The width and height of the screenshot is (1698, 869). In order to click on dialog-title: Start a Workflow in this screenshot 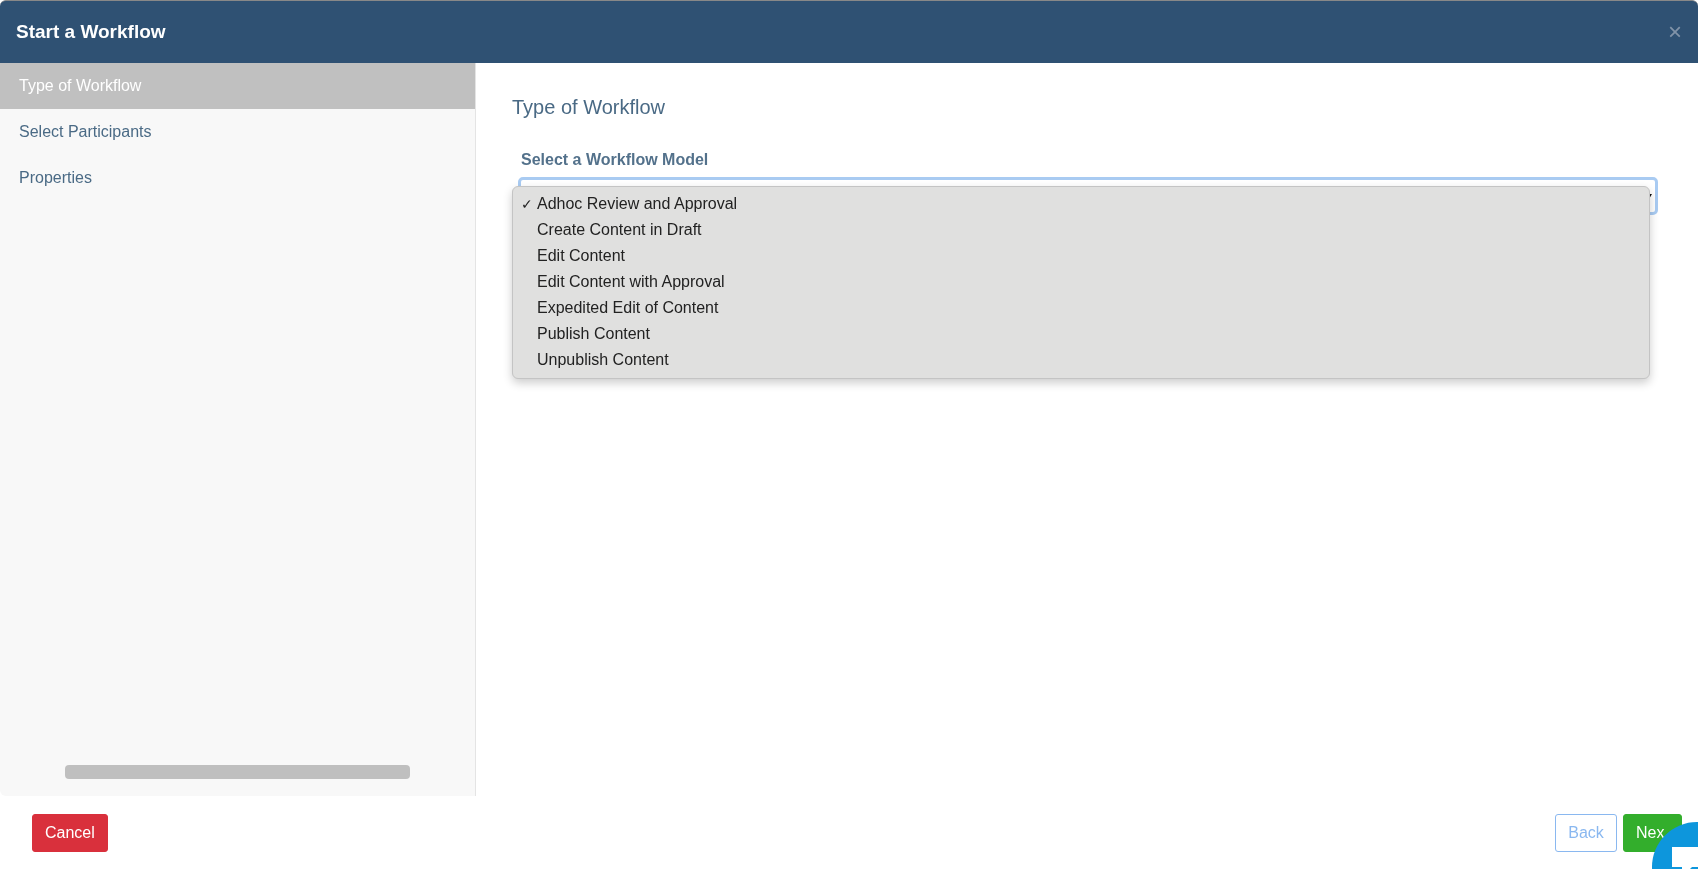, I will do `click(91, 32)`.